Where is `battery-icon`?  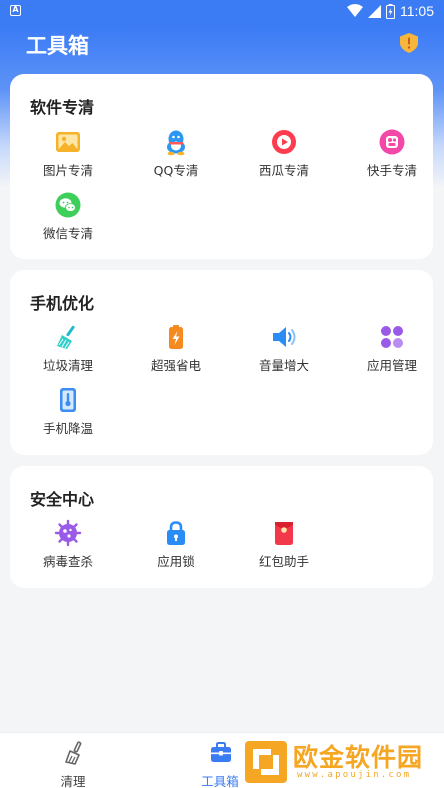 battery-icon is located at coordinates (176, 337).